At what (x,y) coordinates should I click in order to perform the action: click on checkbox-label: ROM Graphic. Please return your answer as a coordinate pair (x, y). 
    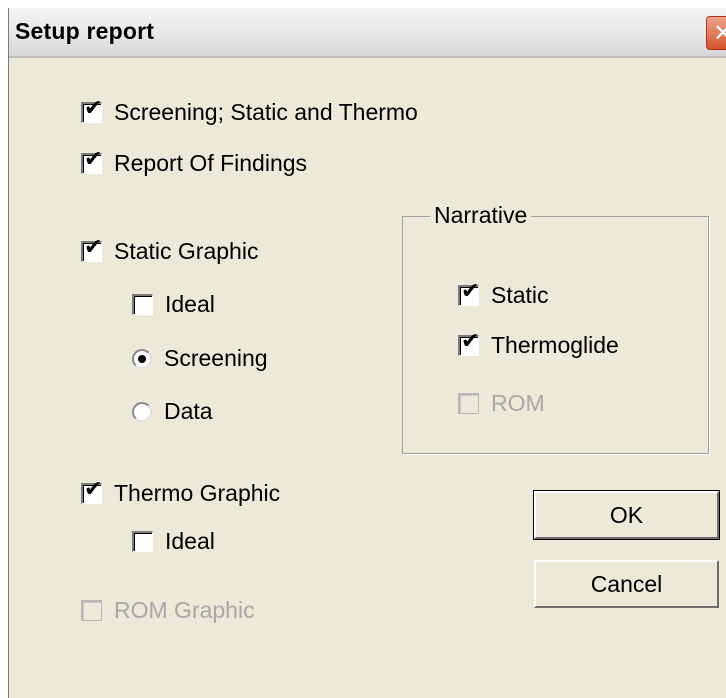
    Looking at the image, I should click on (184, 610).